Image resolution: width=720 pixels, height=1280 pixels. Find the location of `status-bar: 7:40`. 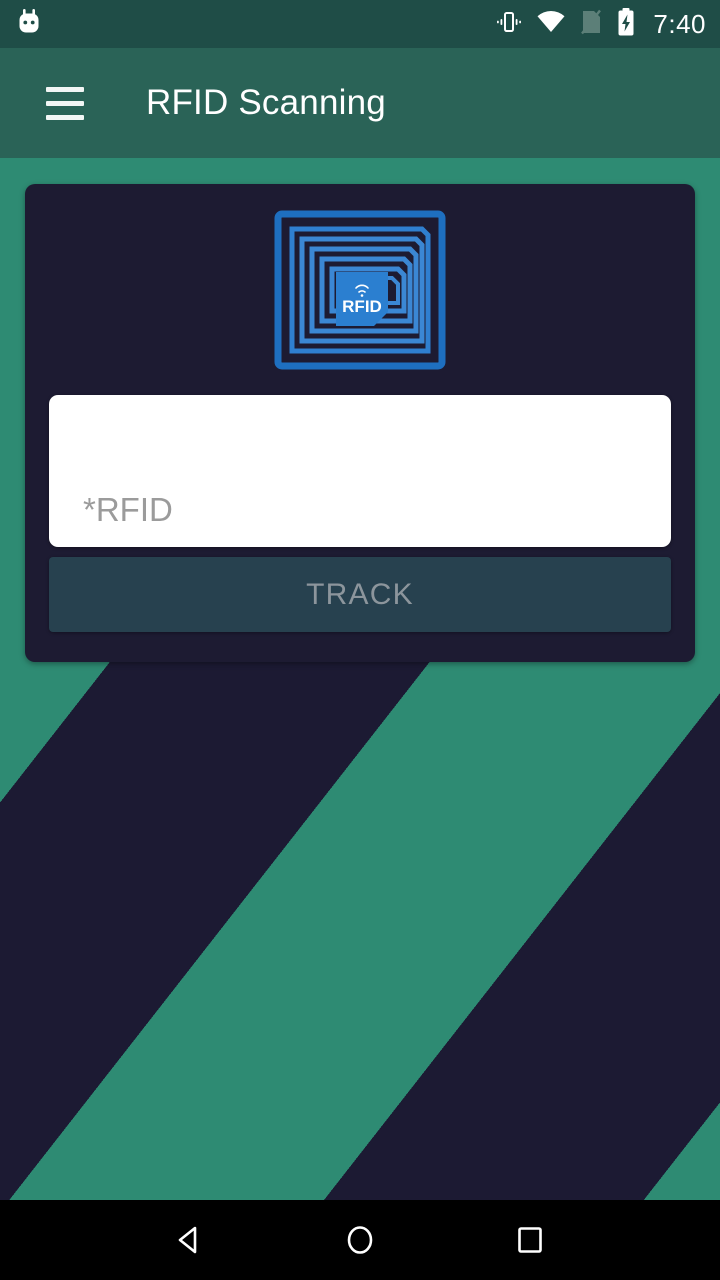

status-bar: 7:40 is located at coordinates (360, 24).